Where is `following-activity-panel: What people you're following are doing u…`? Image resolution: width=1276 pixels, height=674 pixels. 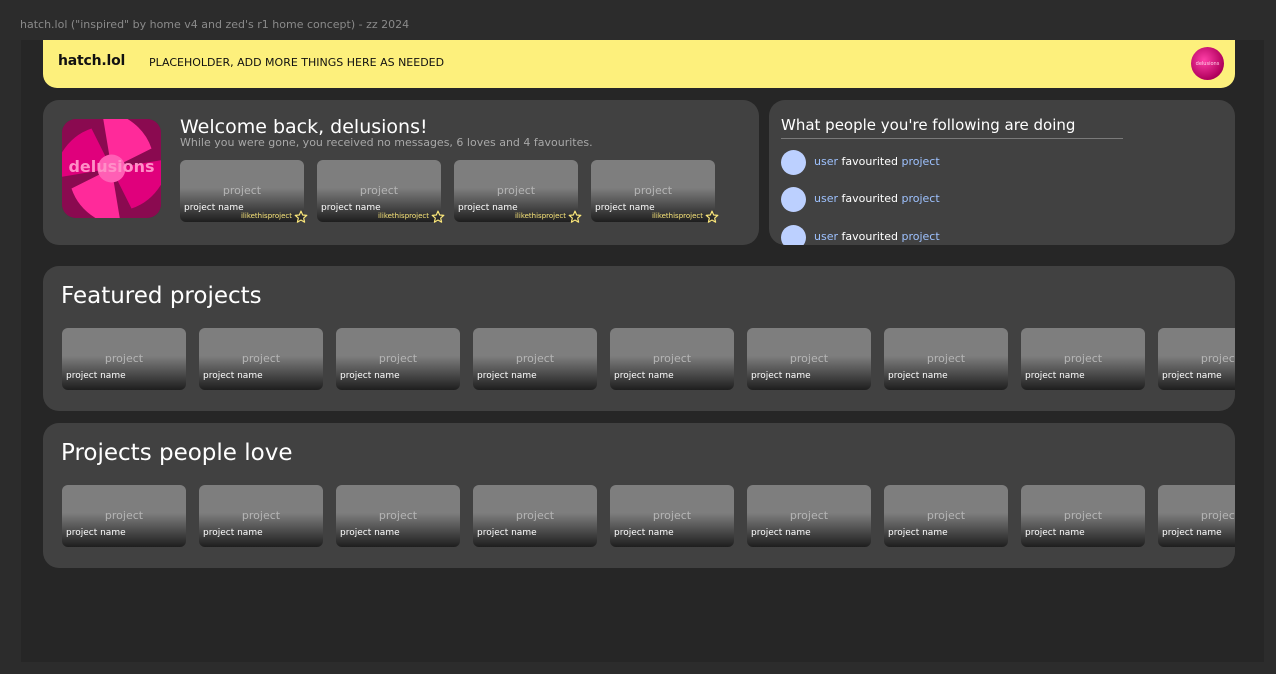 following-activity-panel: What people you're following are doing u… is located at coordinates (1002, 172).